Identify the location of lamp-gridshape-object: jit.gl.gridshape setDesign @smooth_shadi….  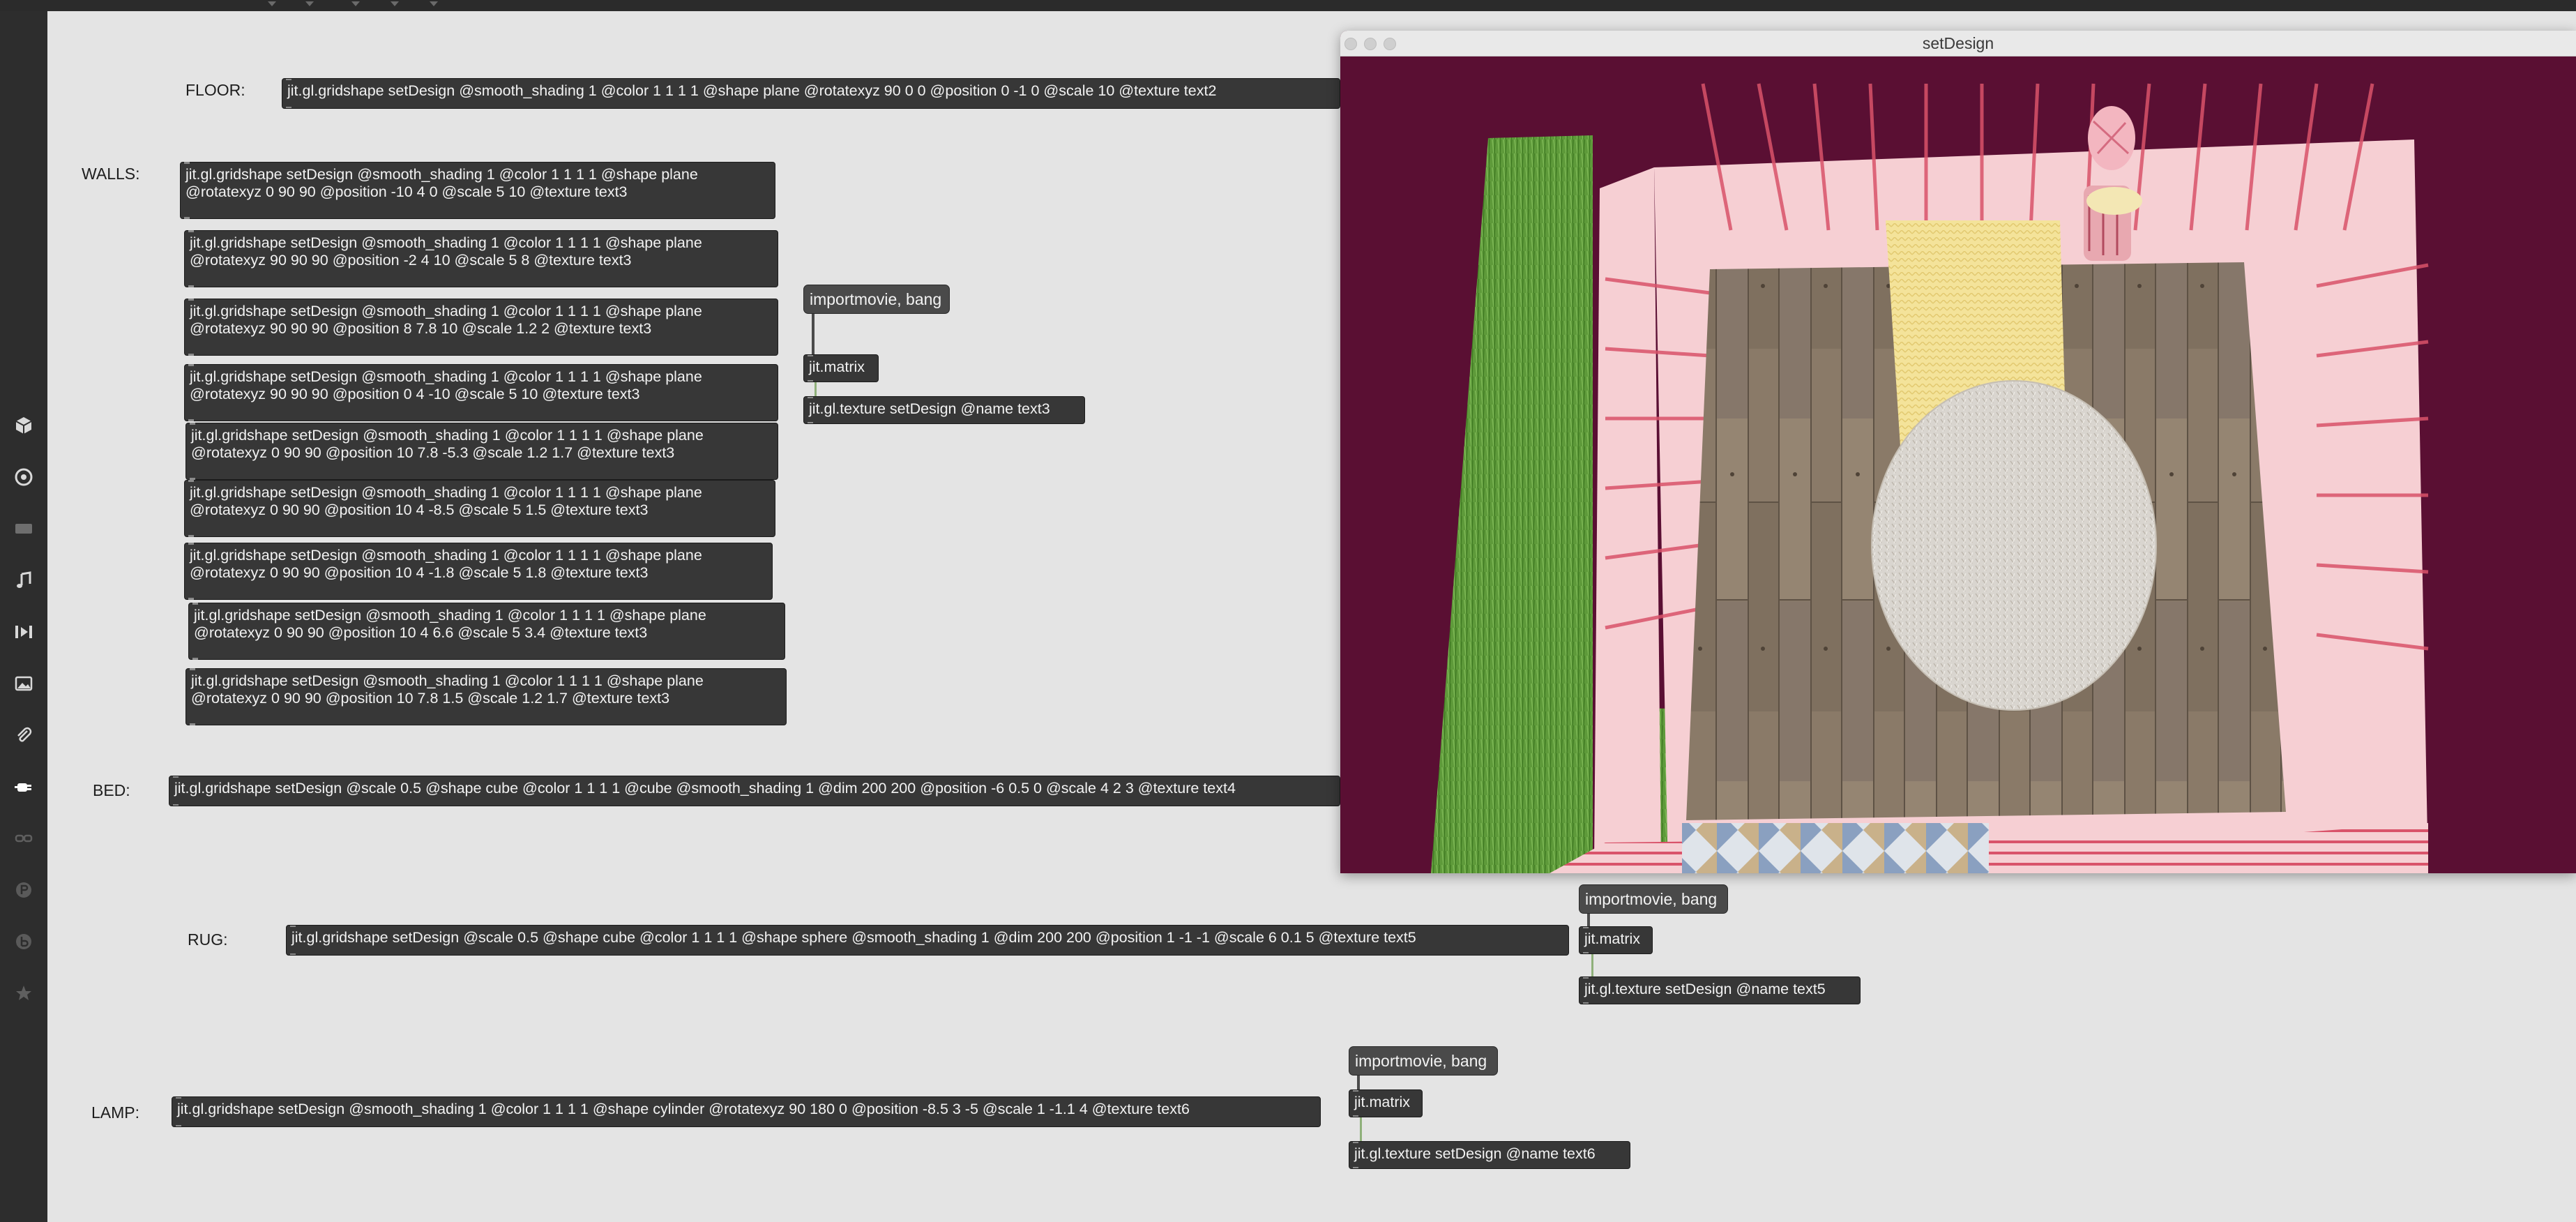
(746, 1111).